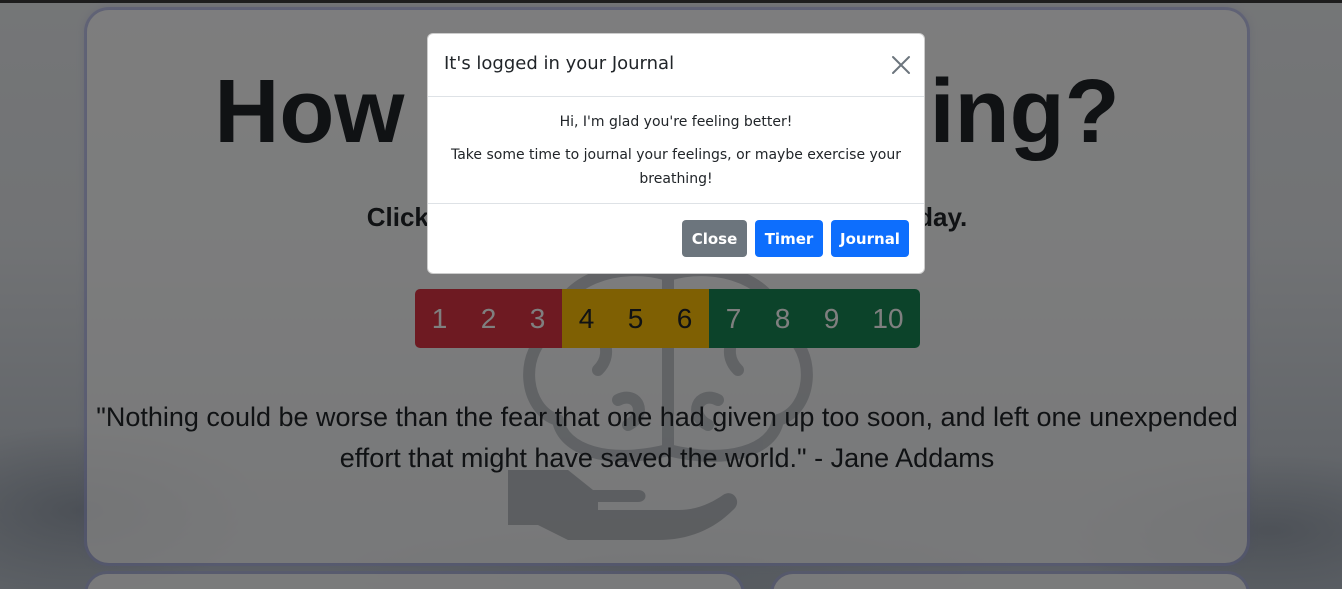 This screenshot has width=1342, height=589. What do you see at coordinates (676, 65) in the screenshot?
I see `modal-header: It's logged in your Journal` at bounding box center [676, 65].